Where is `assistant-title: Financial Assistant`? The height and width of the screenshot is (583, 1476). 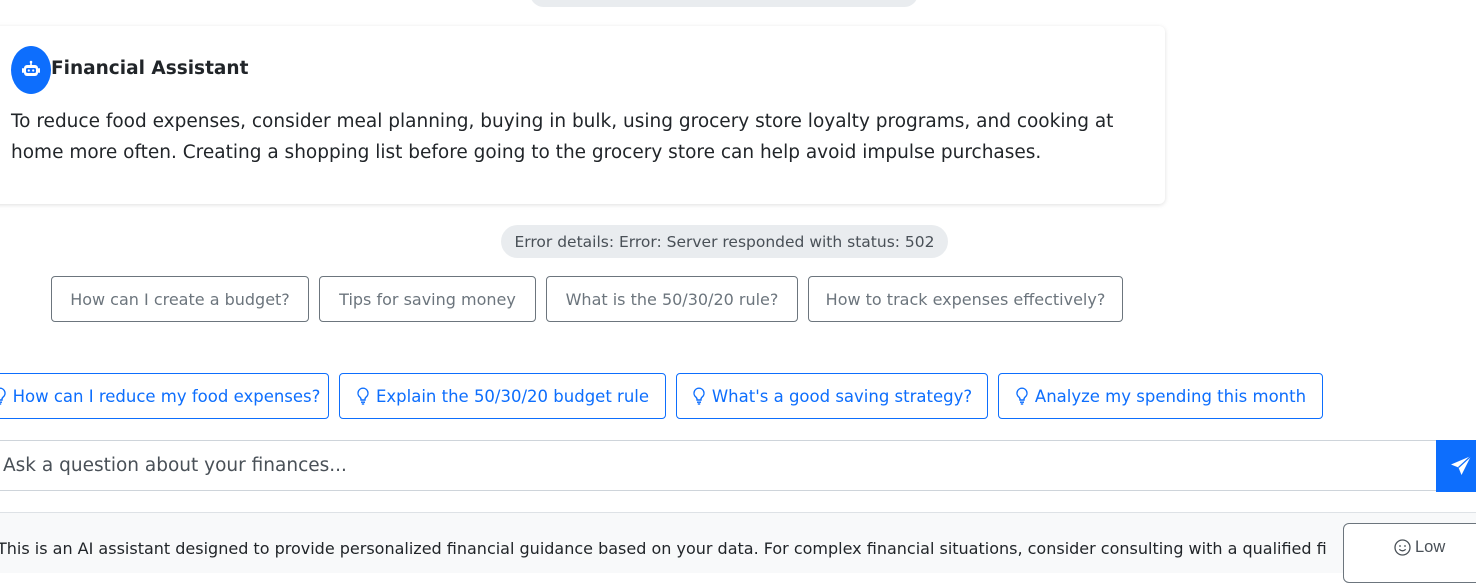 assistant-title: Financial Assistant is located at coordinates (150, 68).